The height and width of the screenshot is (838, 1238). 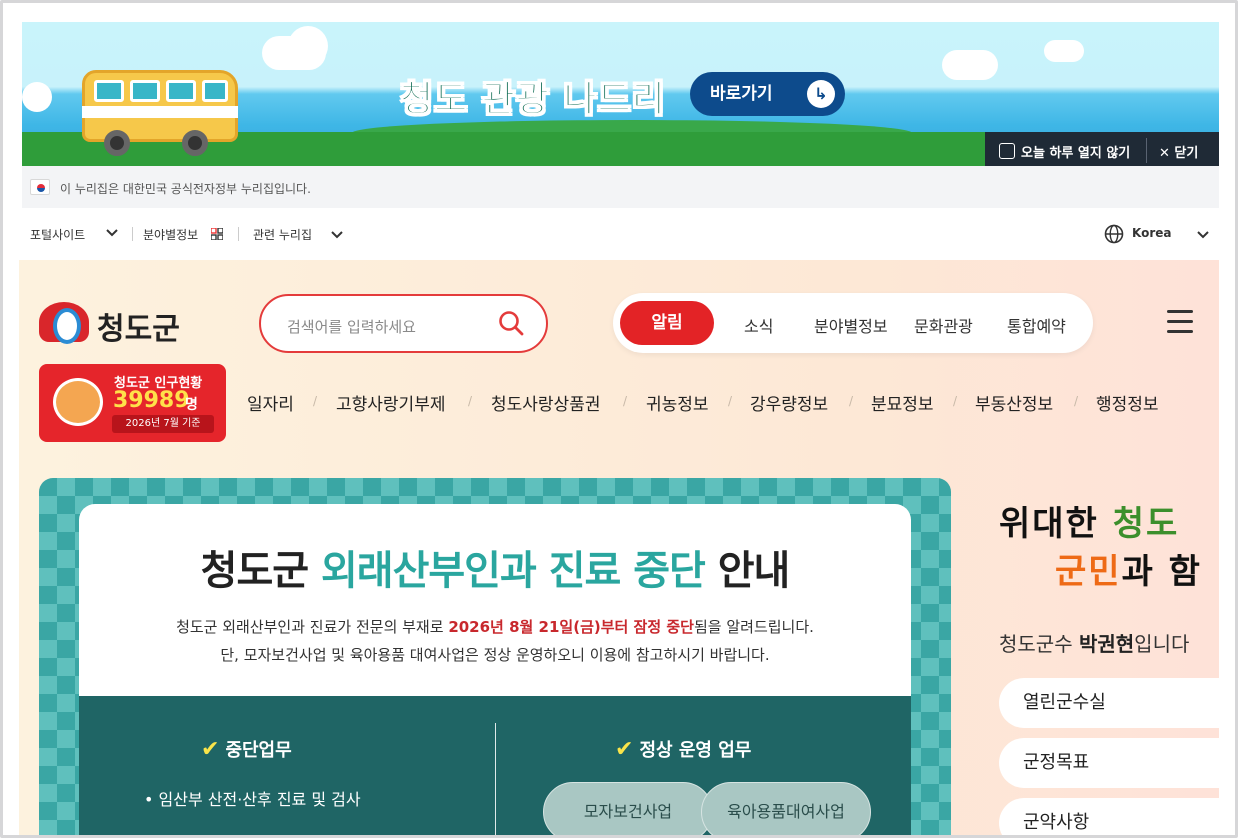 What do you see at coordinates (1180, 322) in the screenshot?
I see `hamburger-menu-icon` at bounding box center [1180, 322].